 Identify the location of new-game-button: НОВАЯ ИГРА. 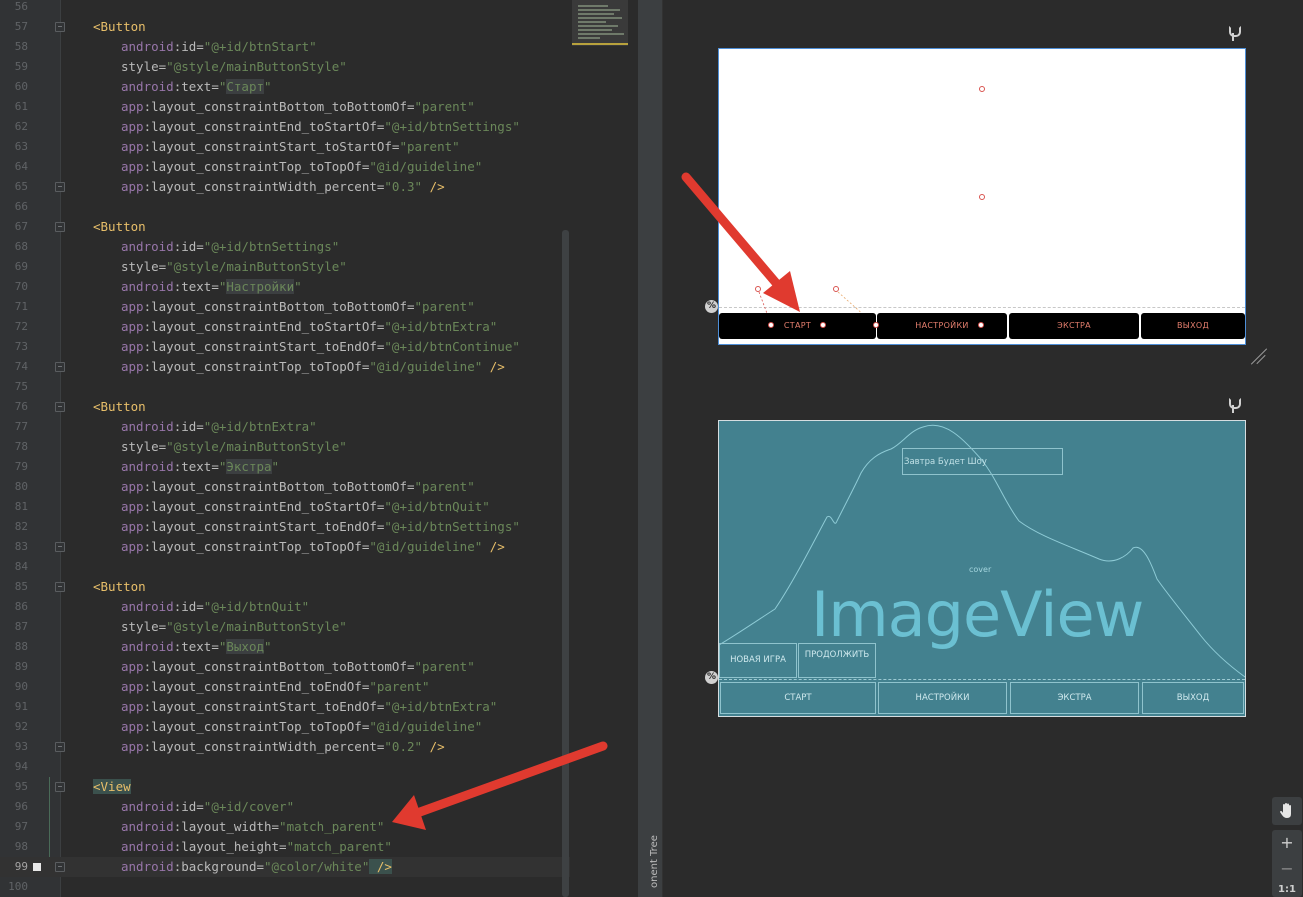
(758, 660).